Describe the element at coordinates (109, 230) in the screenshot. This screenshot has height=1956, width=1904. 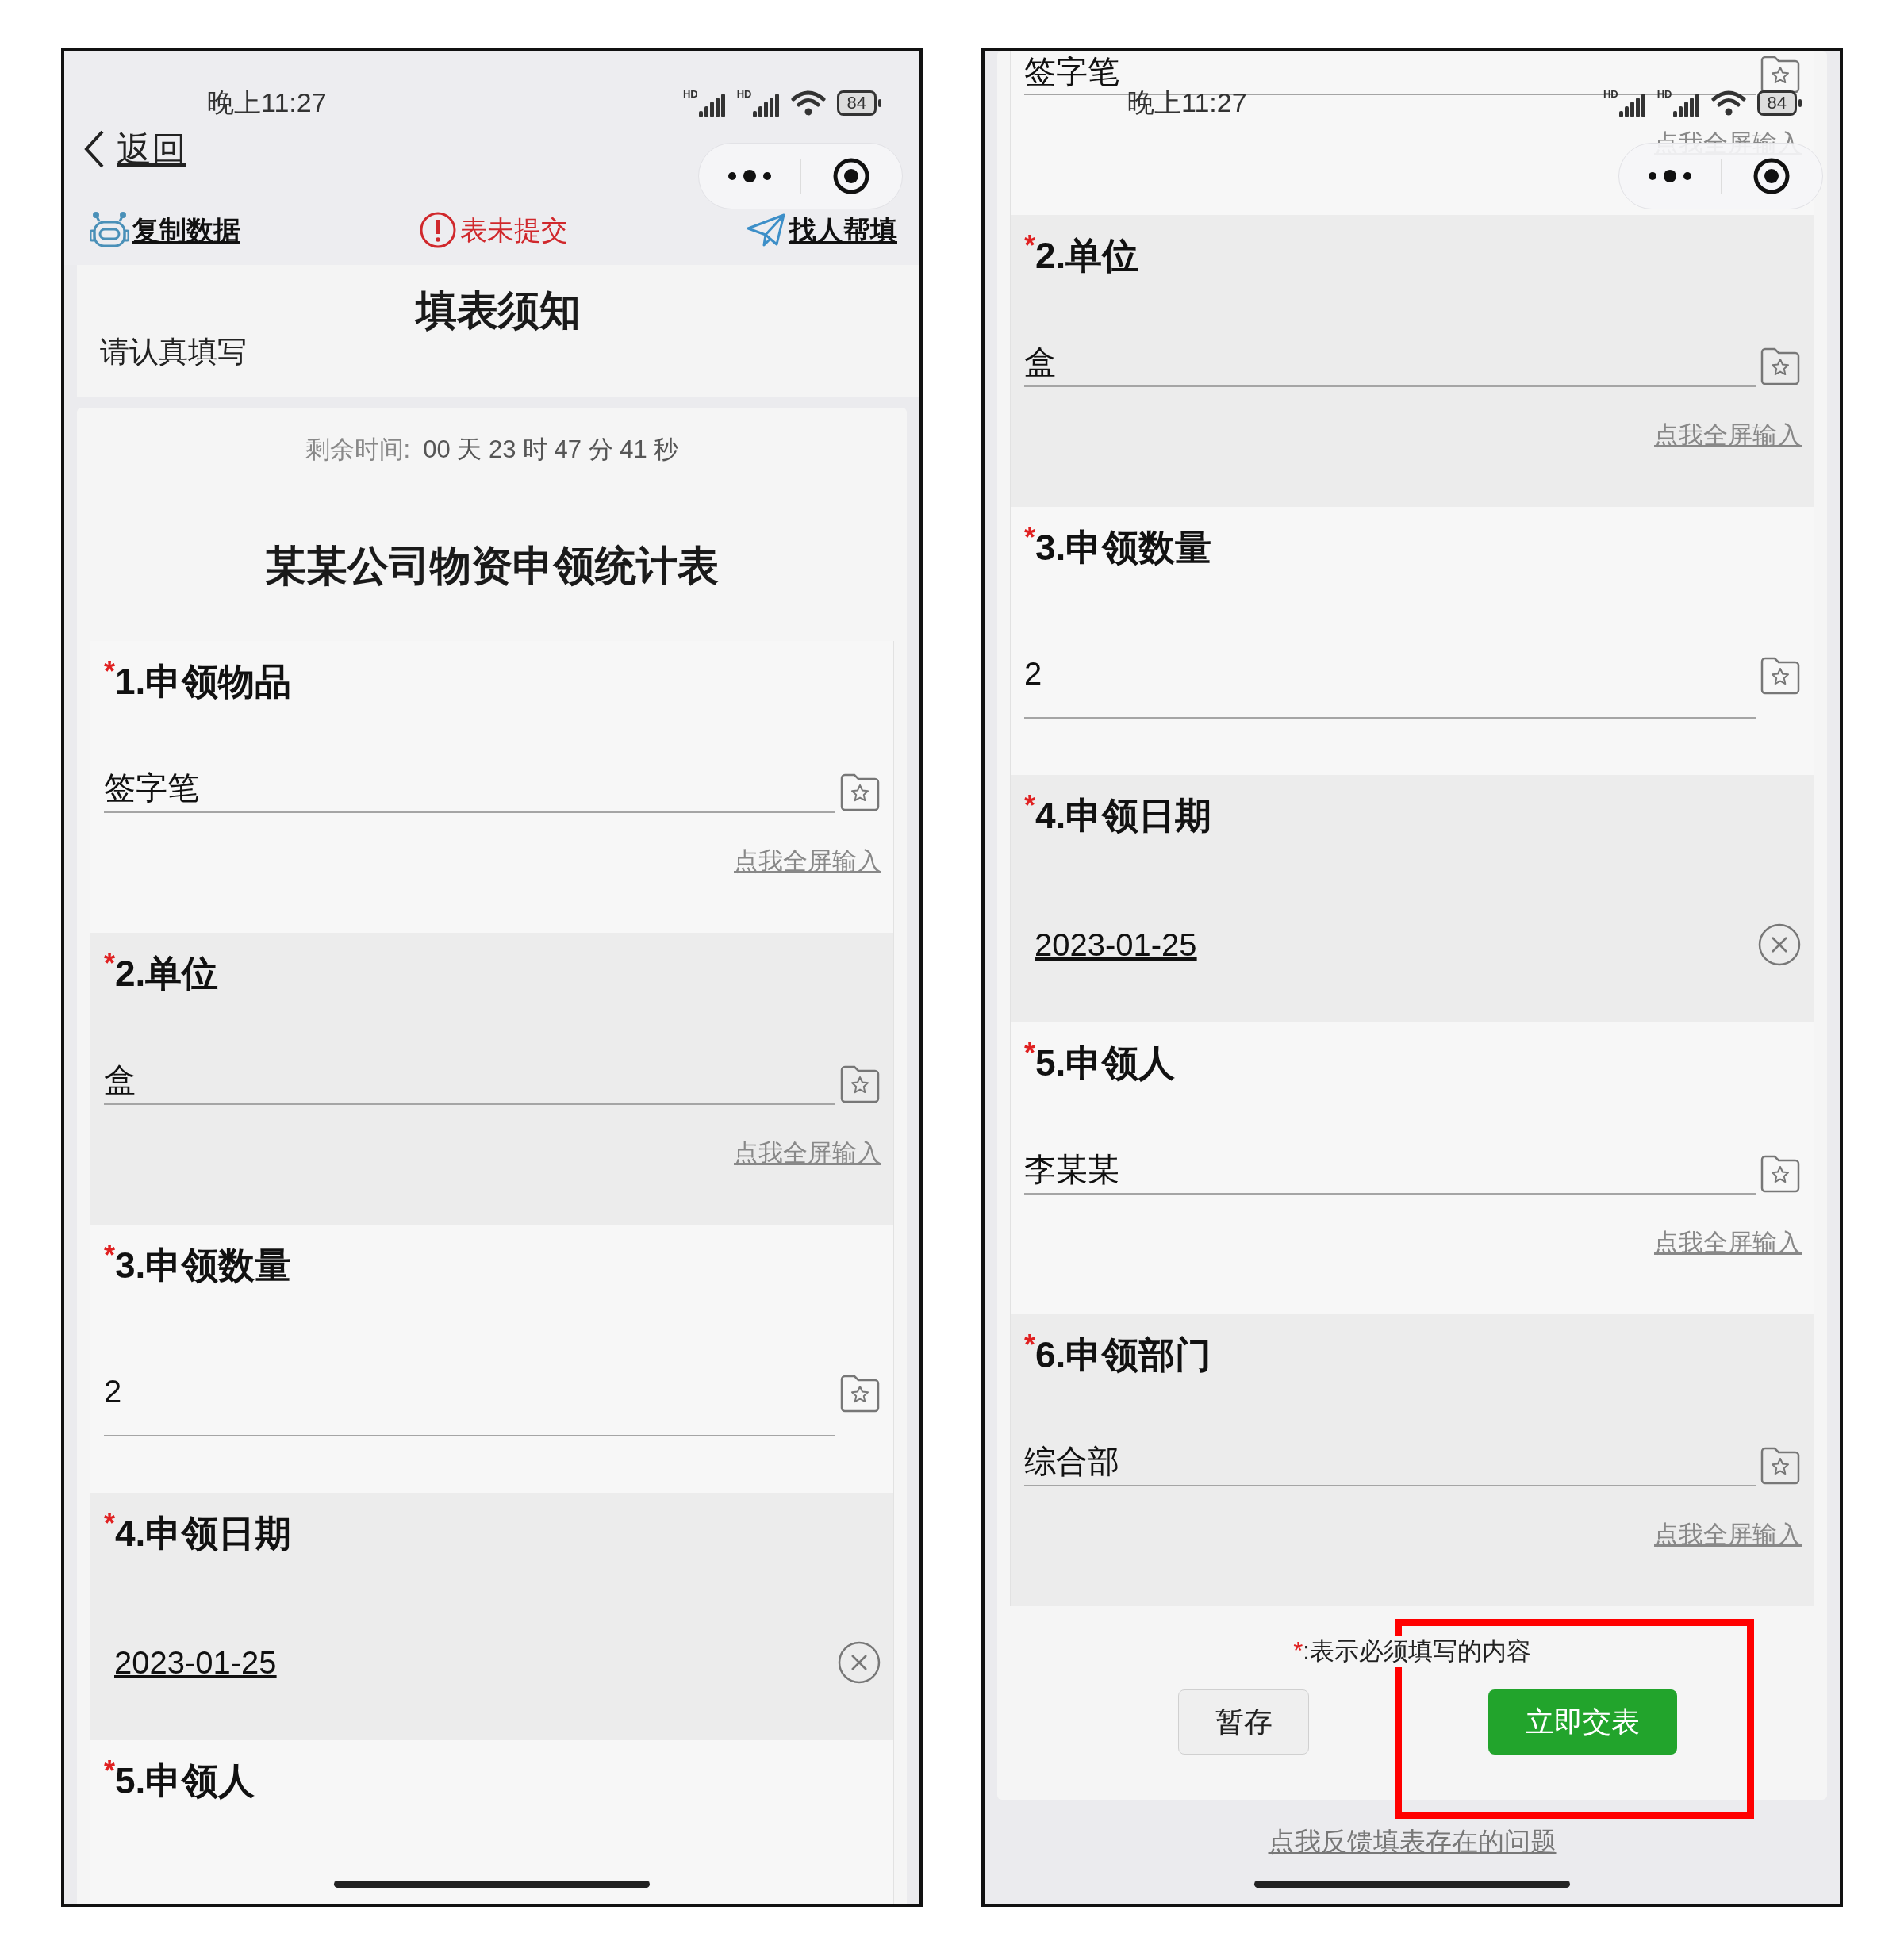
I see `robot-icon` at that location.